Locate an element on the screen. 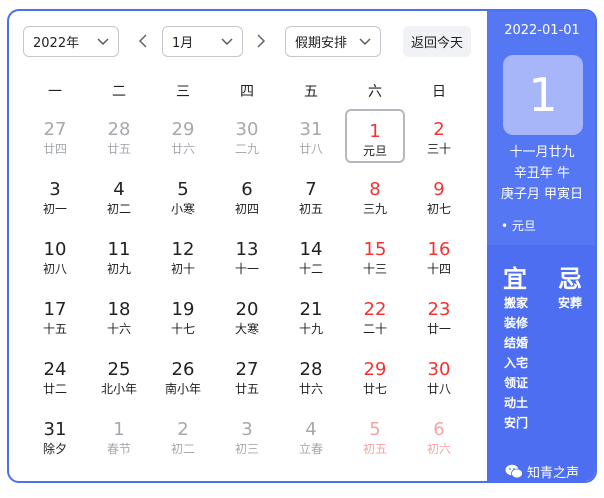  day-cell: 11 初九 is located at coordinates (119, 256).